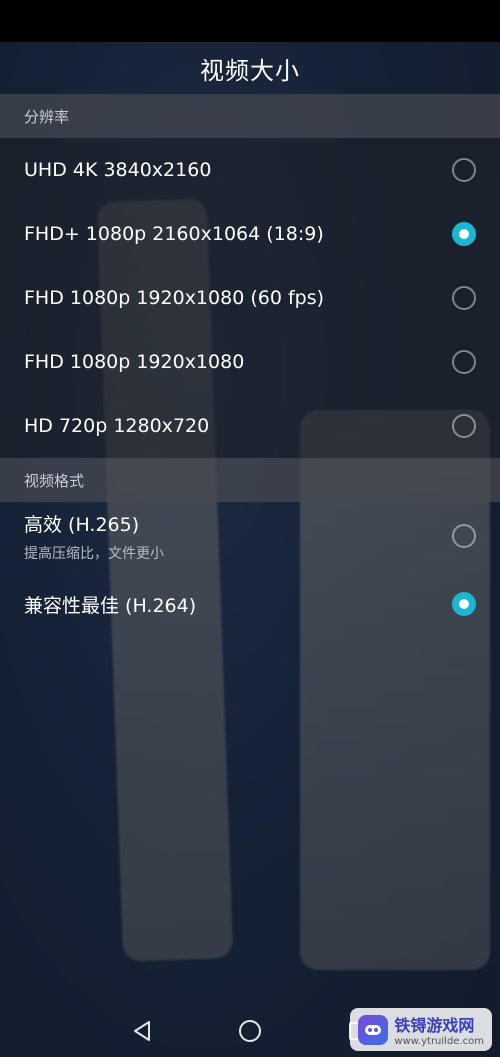 The height and width of the screenshot is (1057, 500). Describe the element at coordinates (110, 605) in the screenshot. I see `option-label: 兼容性最佳 (H.264)` at that location.